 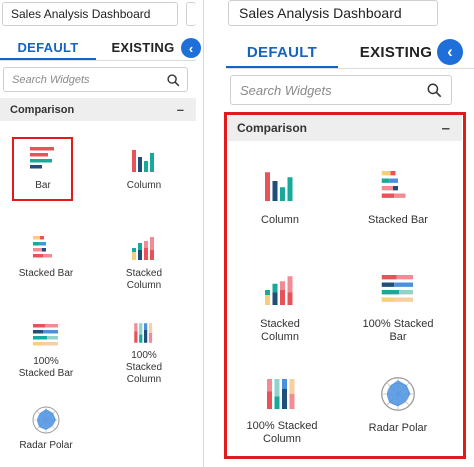 What do you see at coordinates (42, 158) in the screenshot?
I see `bar-chart-icon` at bounding box center [42, 158].